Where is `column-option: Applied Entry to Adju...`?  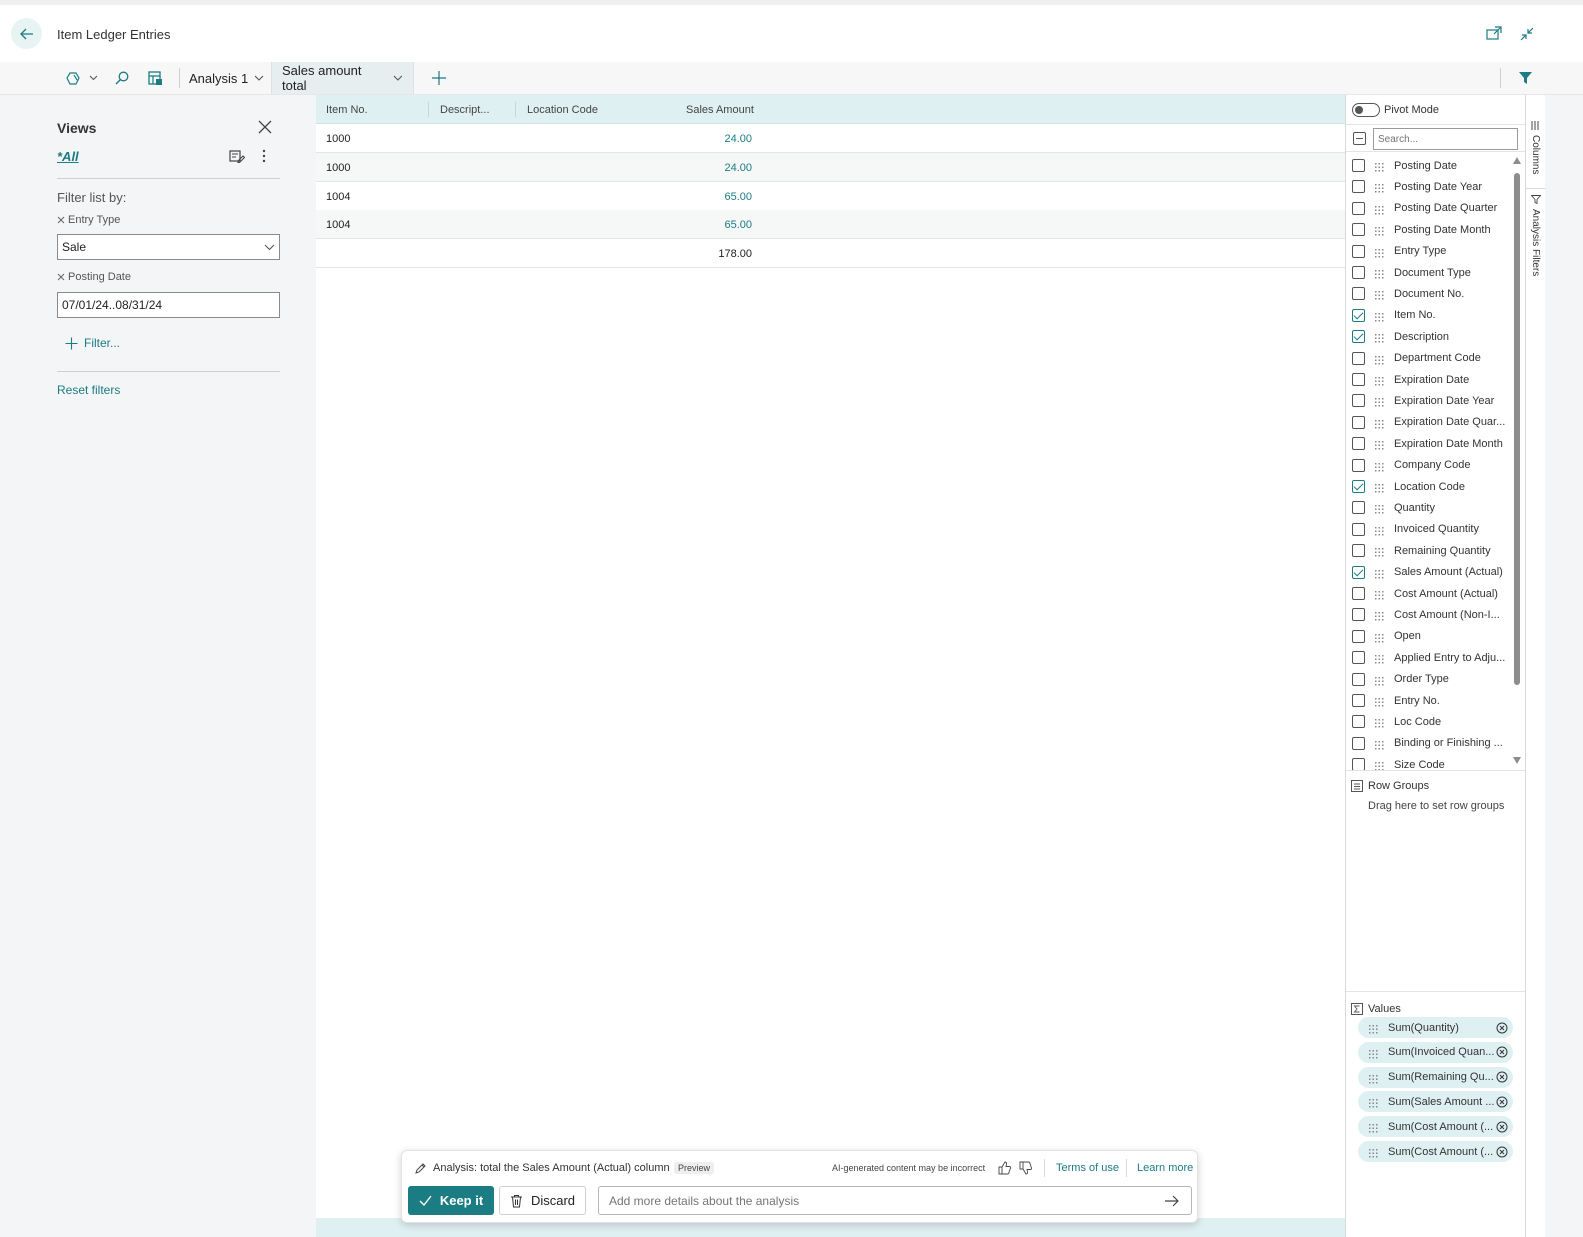
column-option: Applied Entry to Adju... is located at coordinates (1429, 657).